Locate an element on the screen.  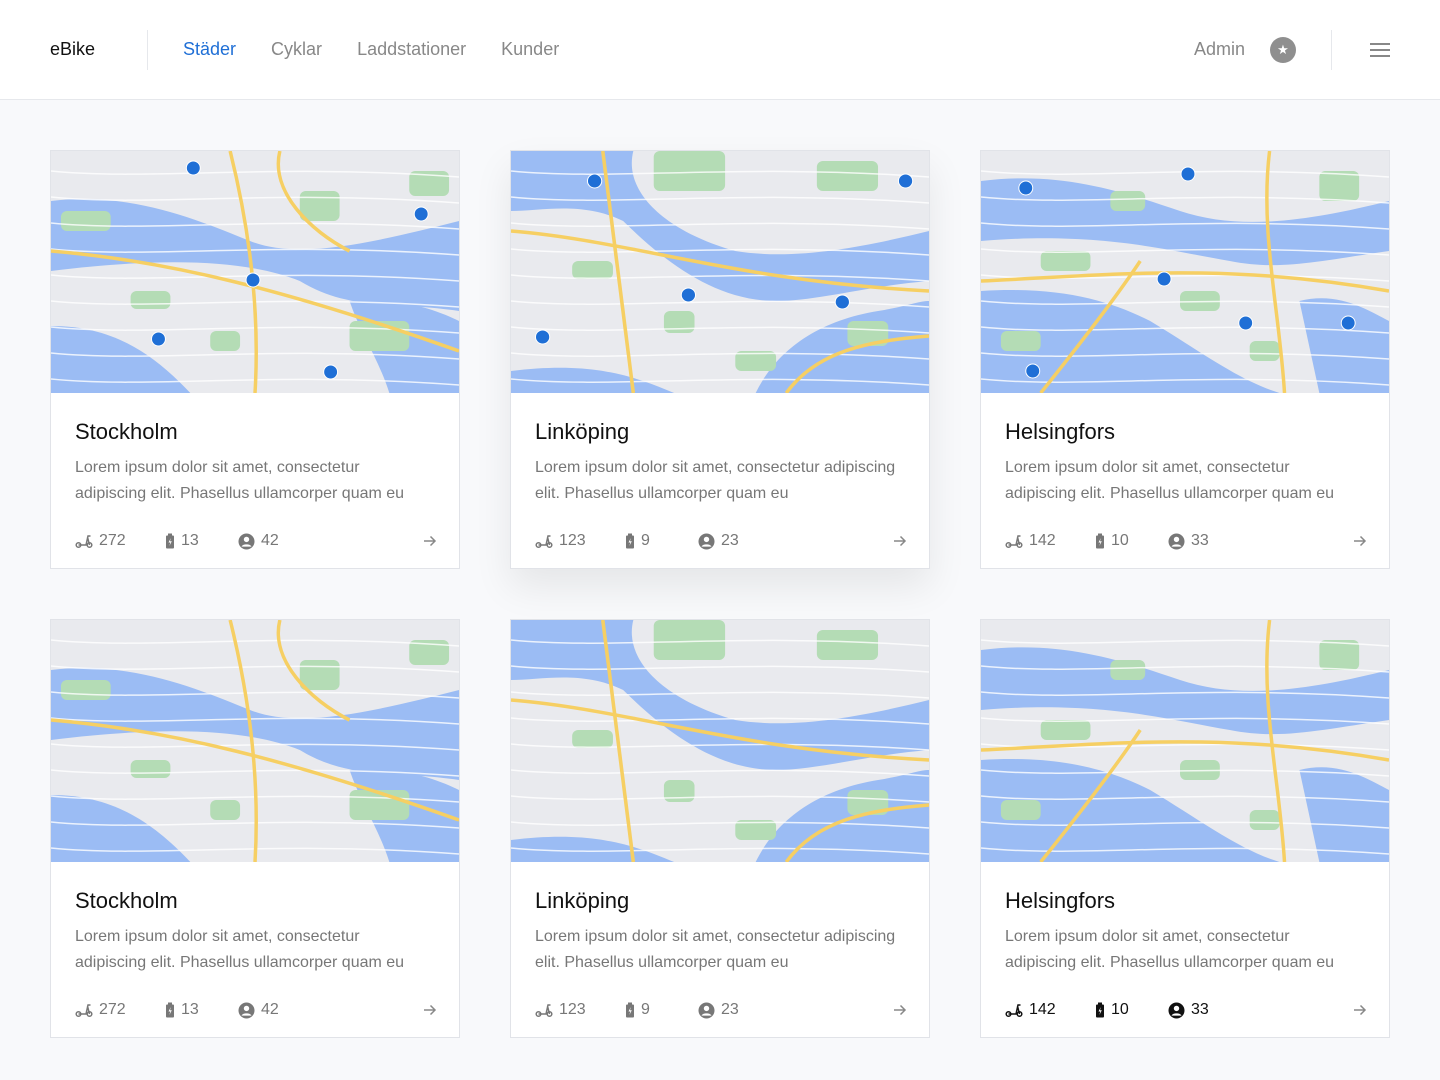
star-icon: ★ is located at coordinates (1283, 49).